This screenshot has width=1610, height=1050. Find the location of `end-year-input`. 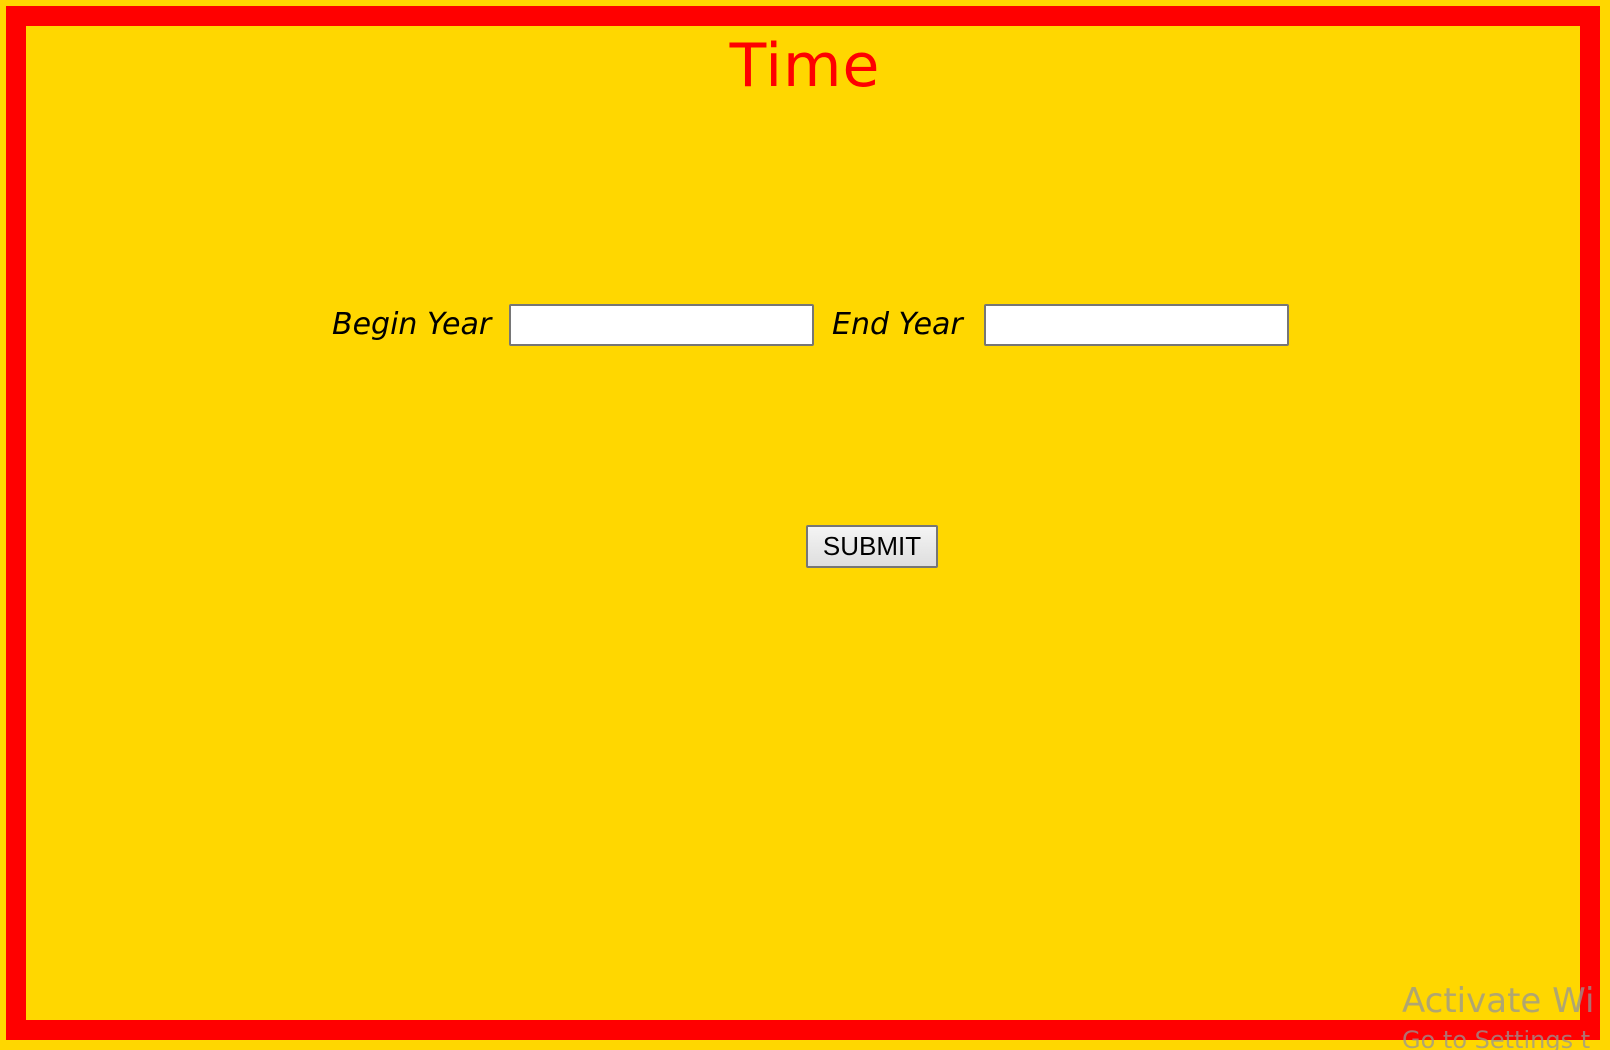

end-year-input is located at coordinates (1136, 325).